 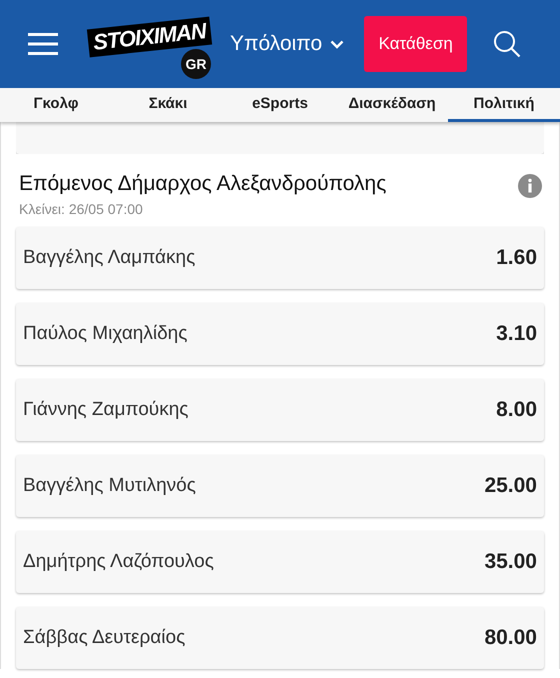 I want to click on market-title: Επόμενος Δήμαρχος Αλεξανδρούπολης, so click(x=202, y=184).